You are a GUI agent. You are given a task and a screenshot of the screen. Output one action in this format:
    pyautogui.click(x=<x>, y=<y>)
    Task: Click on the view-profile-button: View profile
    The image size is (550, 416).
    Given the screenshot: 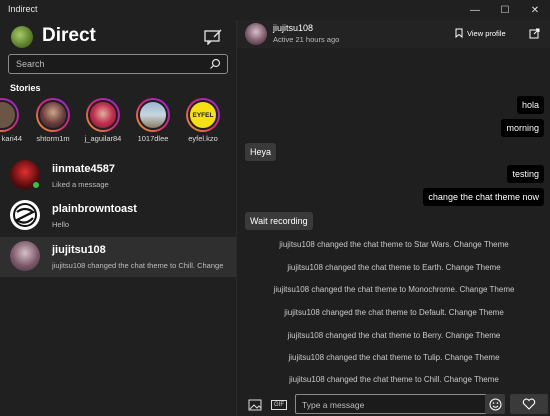 What is the action you would take?
    pyautogui.click(x=480, y=33)
    